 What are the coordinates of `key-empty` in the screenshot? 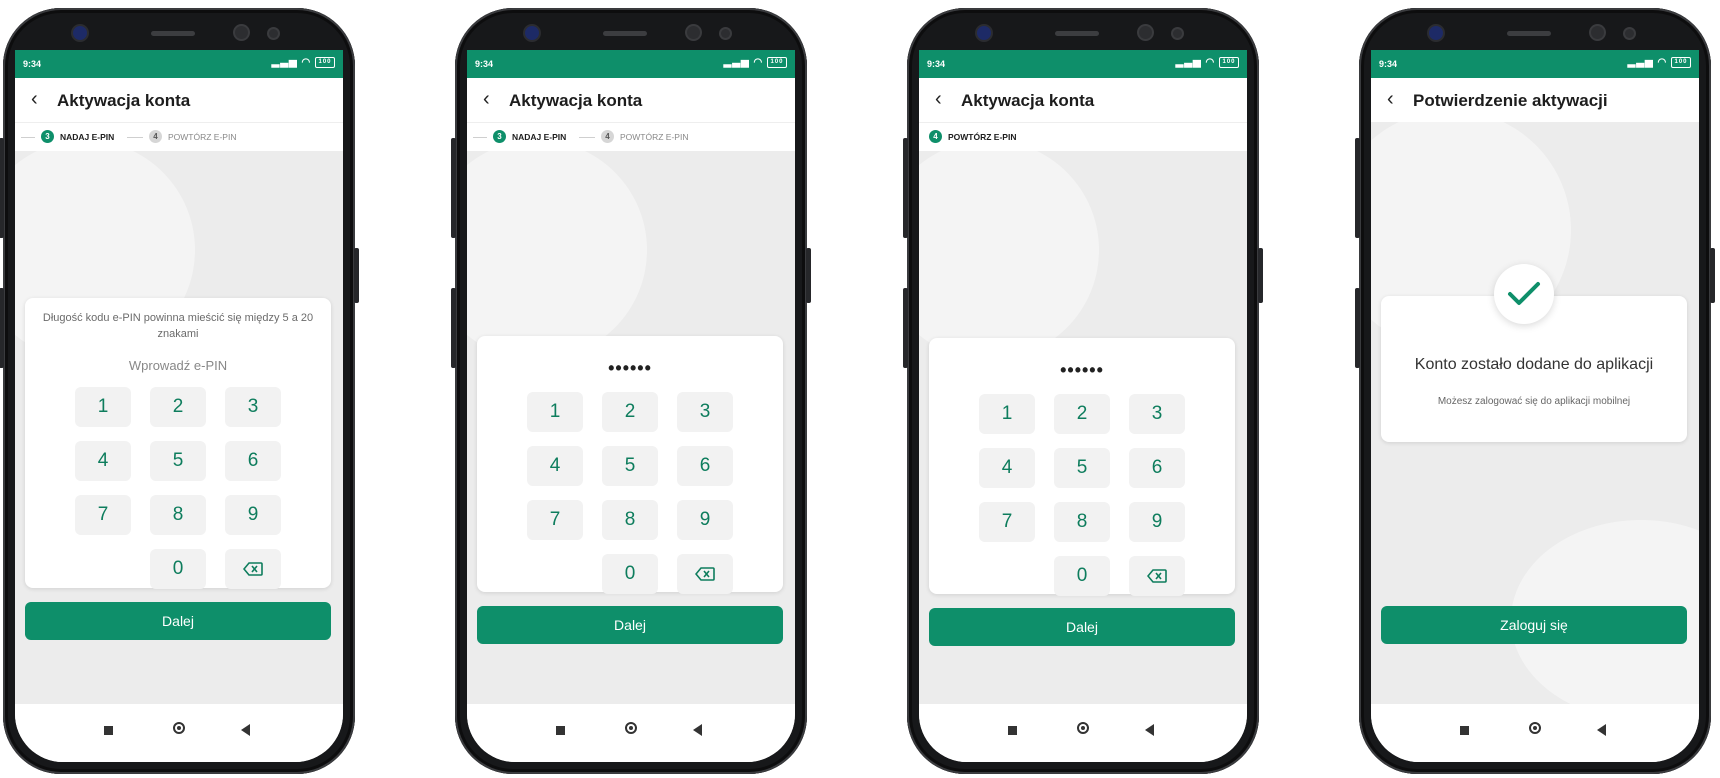 It's located at (103, 569).